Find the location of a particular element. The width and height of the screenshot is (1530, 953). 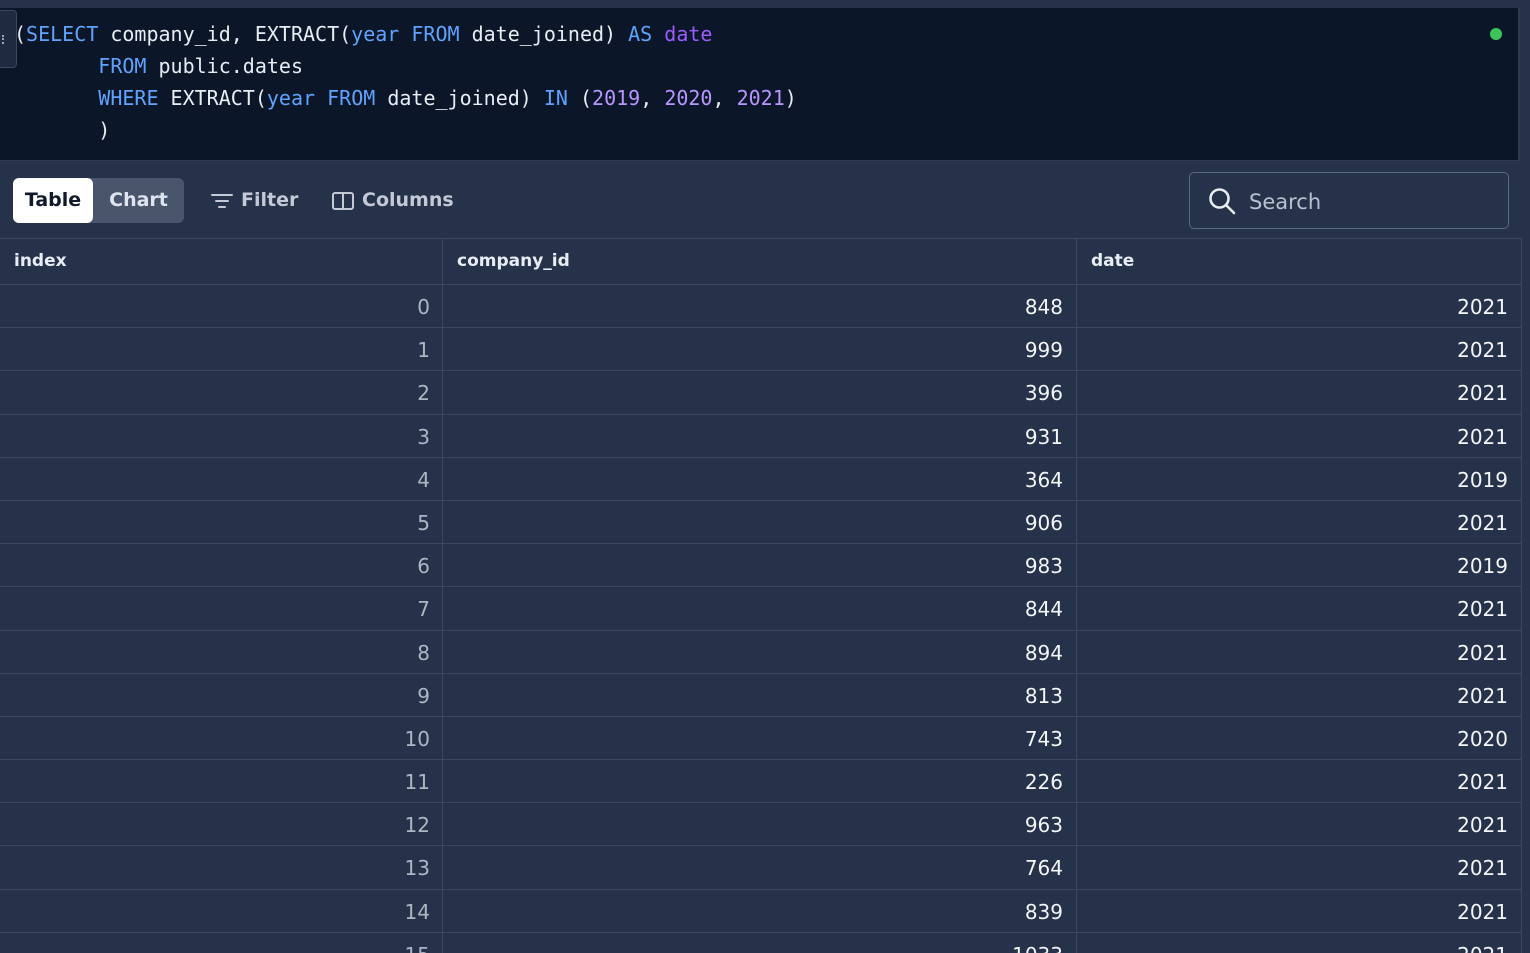

status-indicator is located at coordinates (1496, 34).